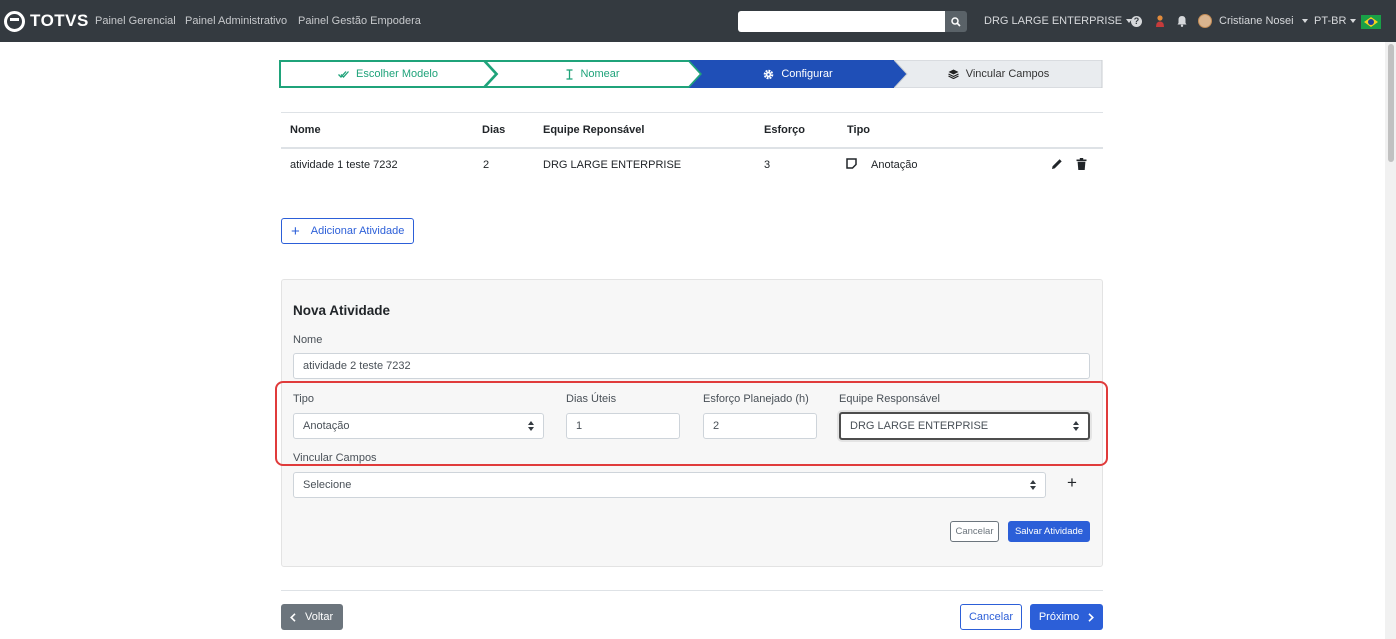 This screenshot has height=639, width=1396. Describe the element at coordinates (1160, 21) in the screenshot. I see `user-icon` at that location.